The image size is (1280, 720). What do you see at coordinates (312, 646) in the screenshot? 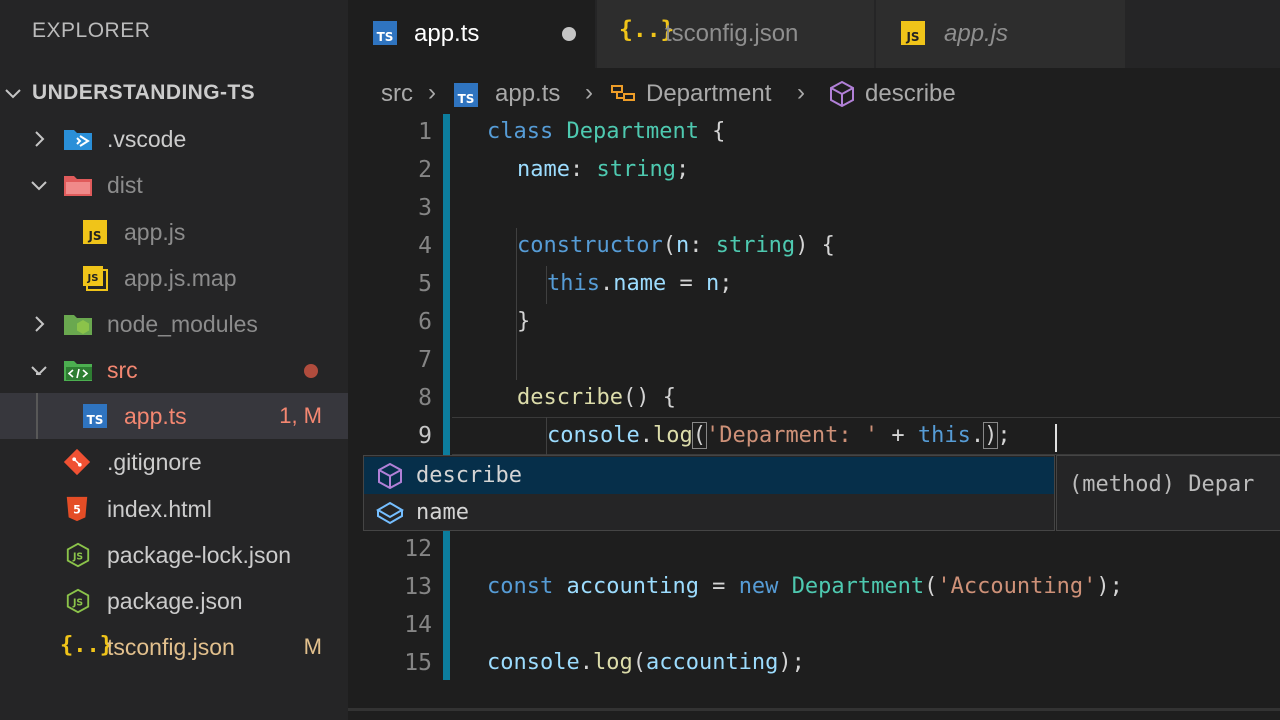
I see `modified-badge: M` at bounding box center [312, 646].